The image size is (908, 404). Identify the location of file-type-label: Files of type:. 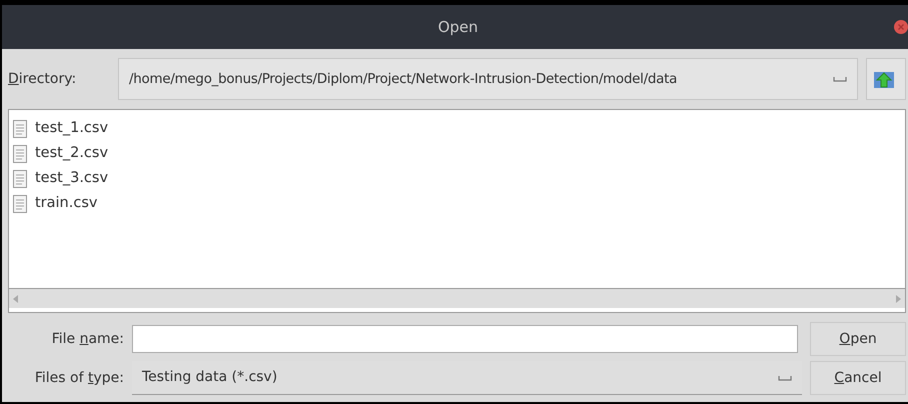
(79, 378).